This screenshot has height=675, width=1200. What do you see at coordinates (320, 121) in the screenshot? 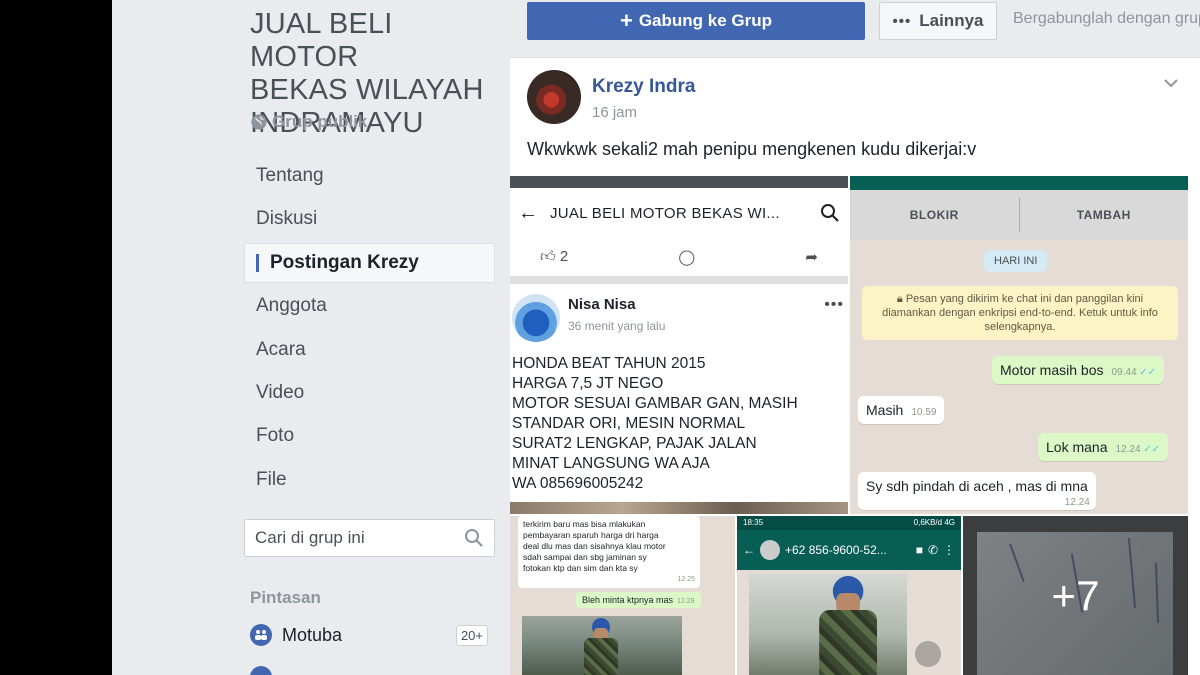
I see `group-privacy-label: Grup publik` at bounding box center [320, 121].